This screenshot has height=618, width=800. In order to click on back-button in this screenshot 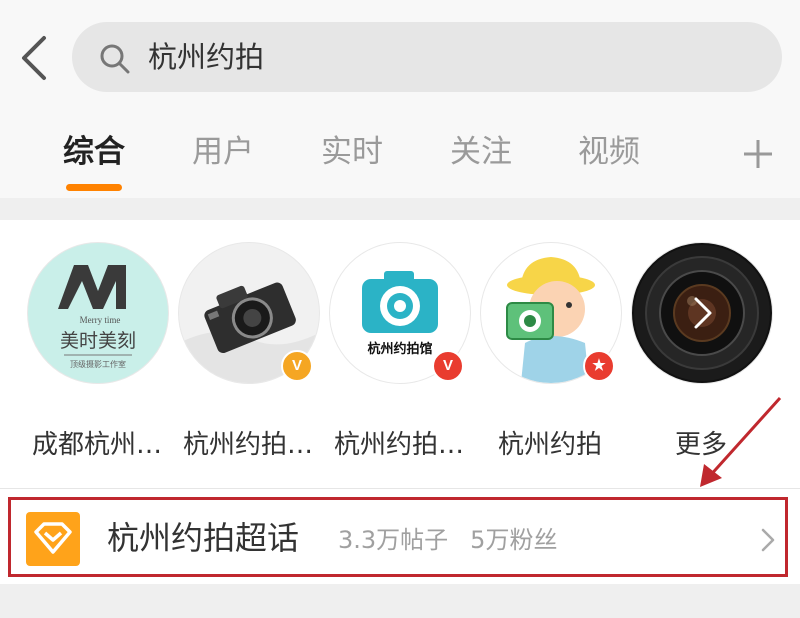, I will do `click(36, 58)`.